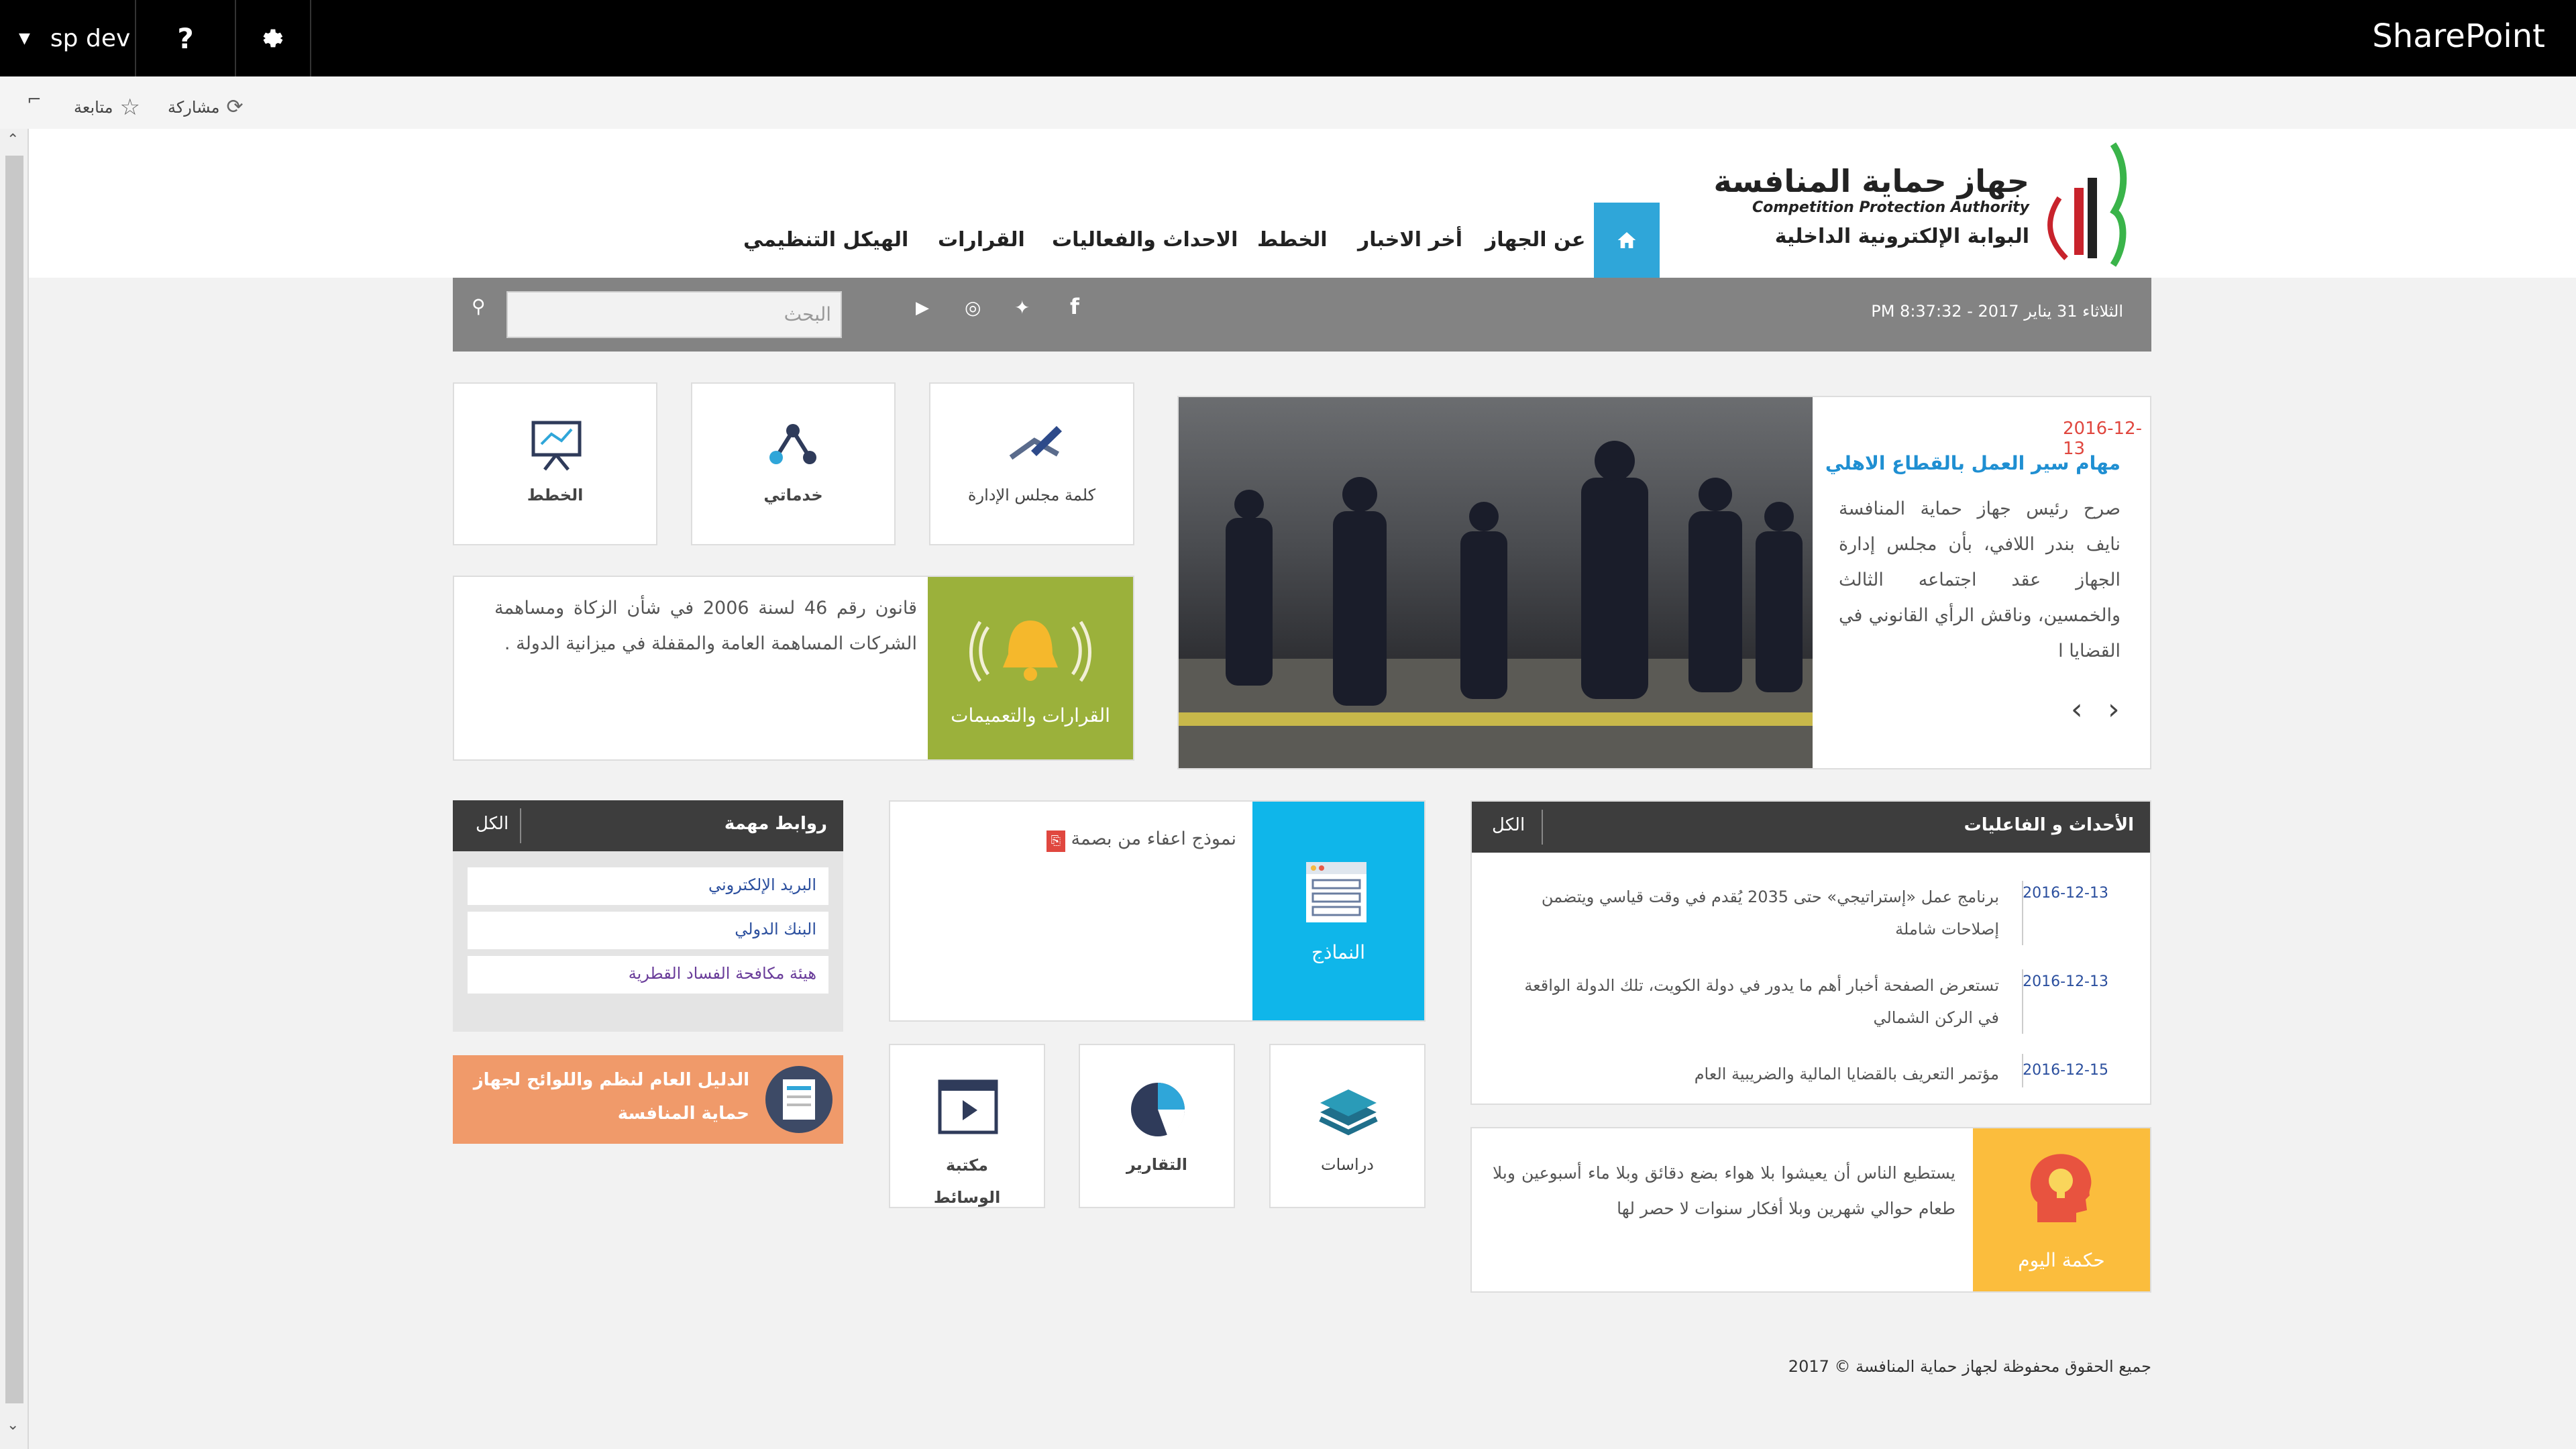 This screenshot has height=1449, width=2576. I want to click on share-icon: ⟳, so click(235, 107).